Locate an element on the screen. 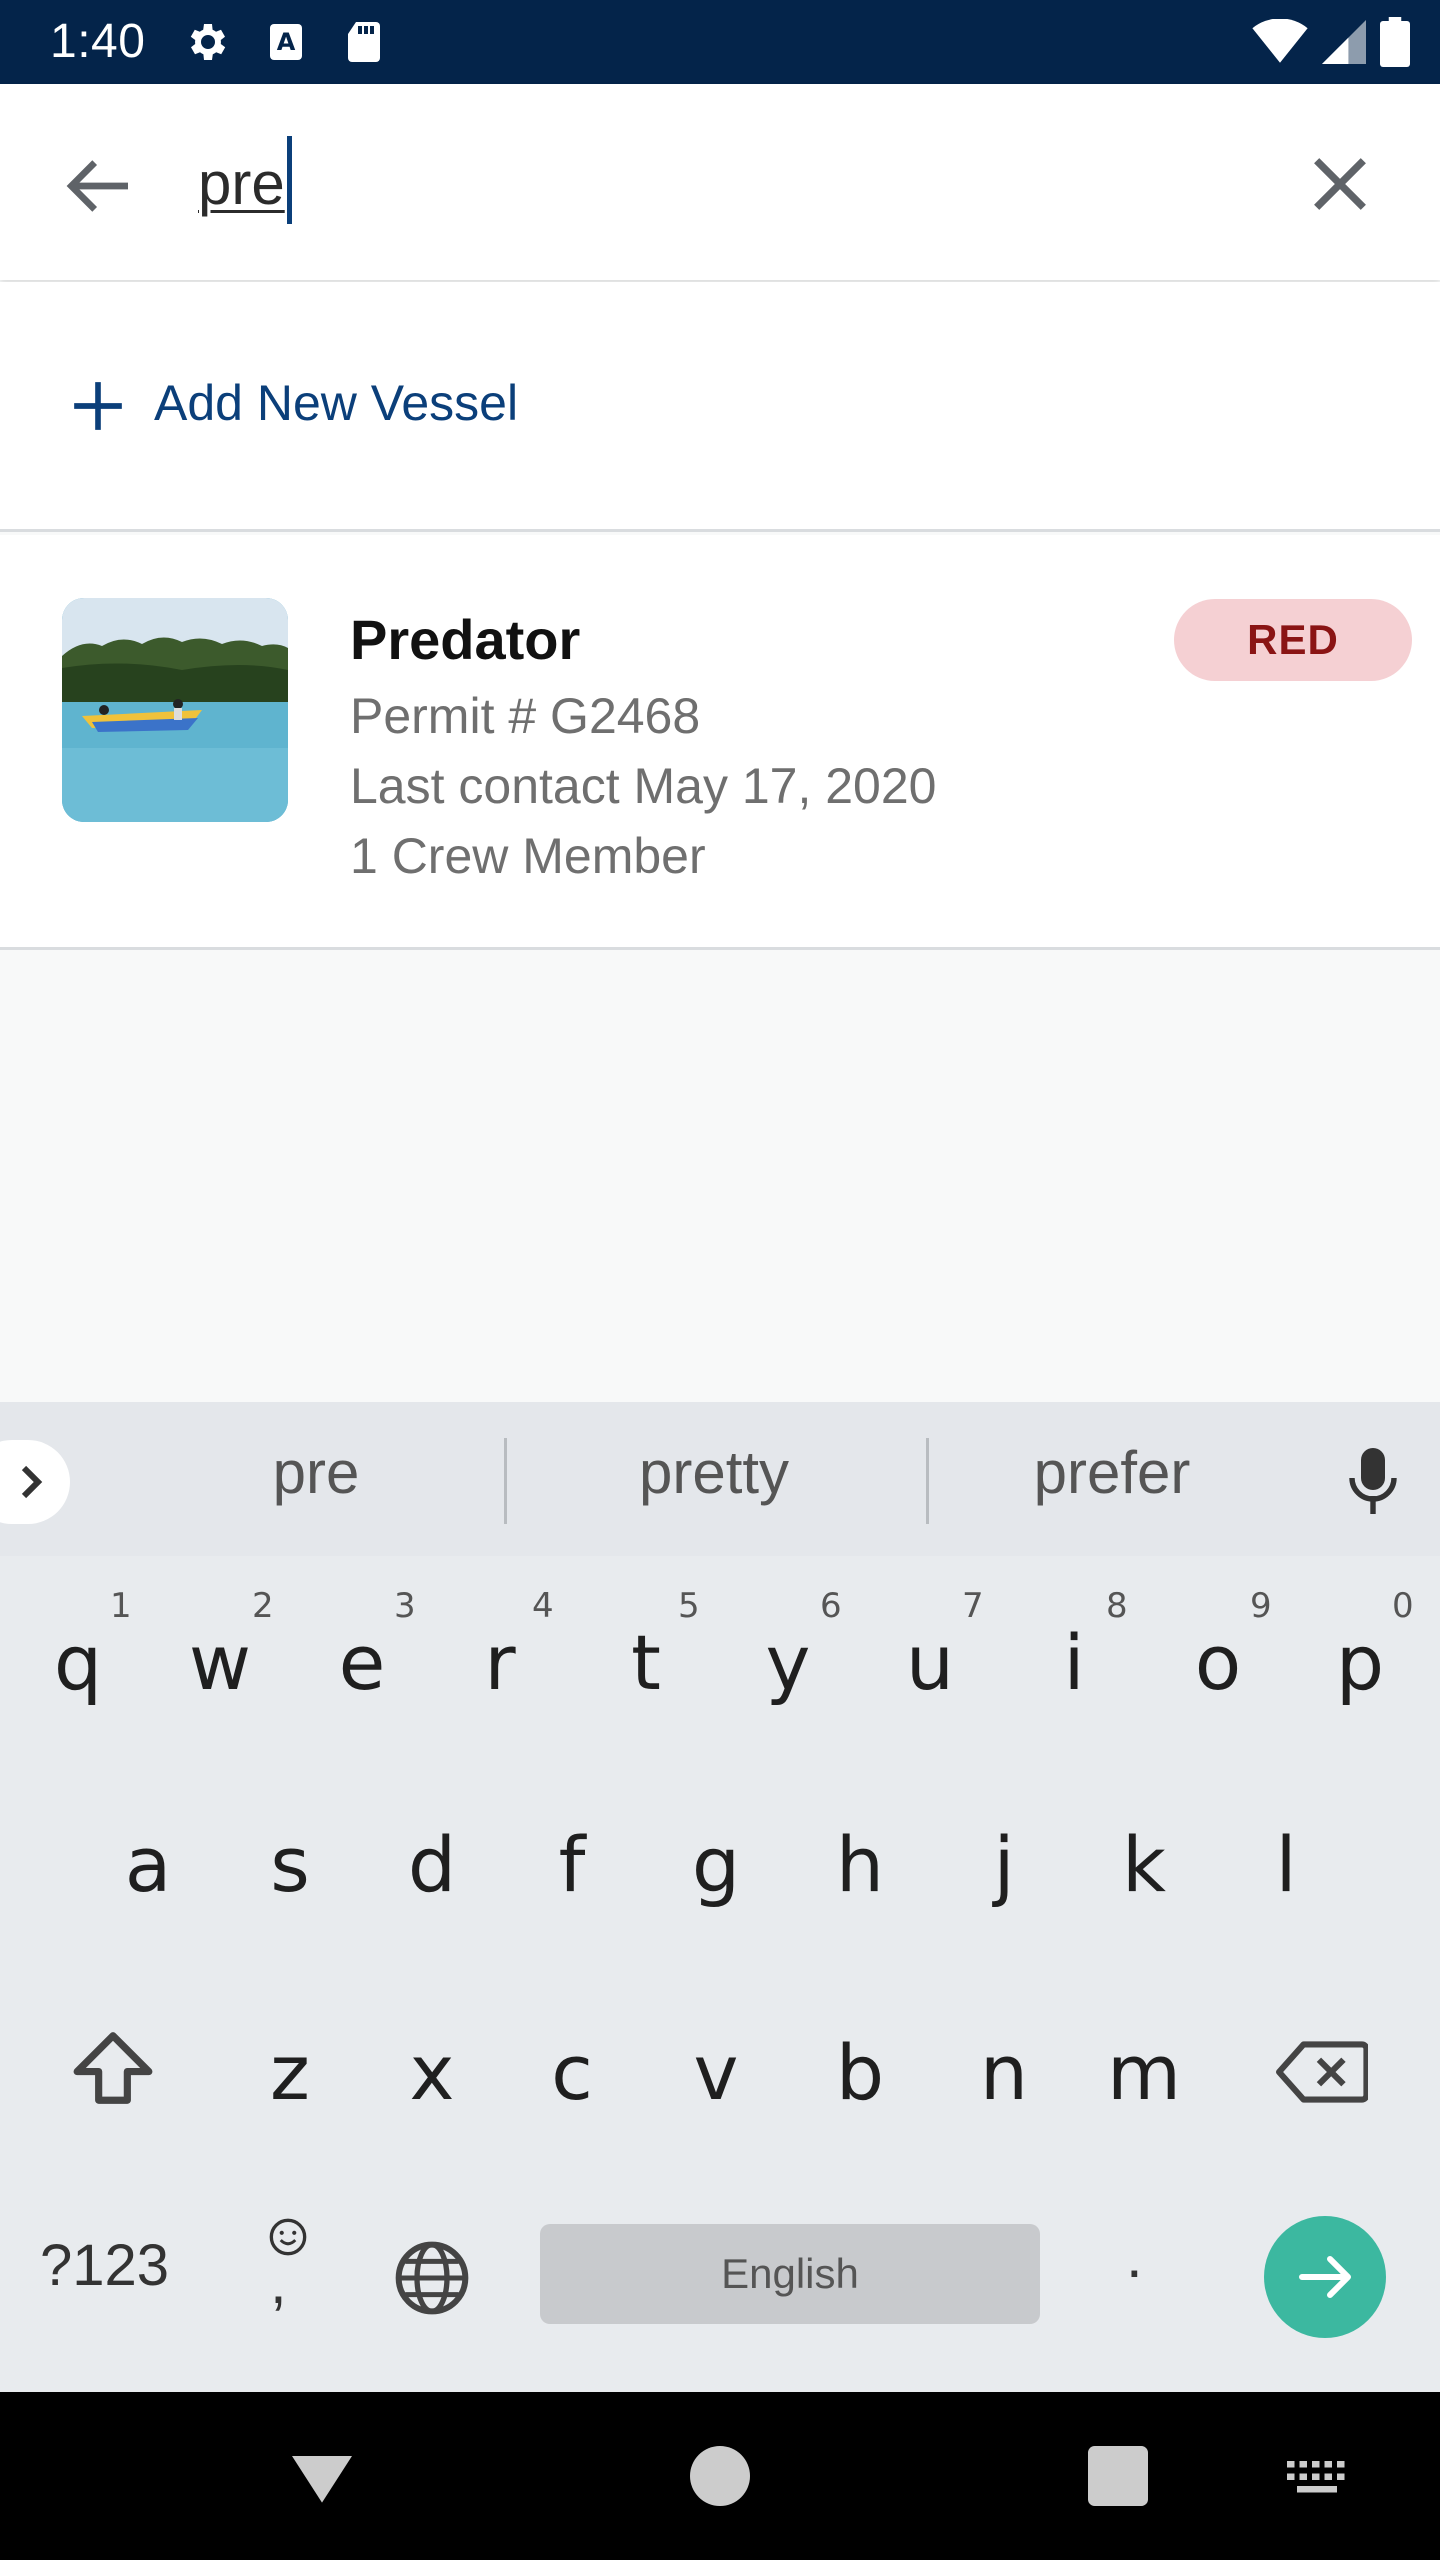 Image resolution: width=1440 pixels, height=2560 pixels. globe-icon is located at coordinates (432, 2278).